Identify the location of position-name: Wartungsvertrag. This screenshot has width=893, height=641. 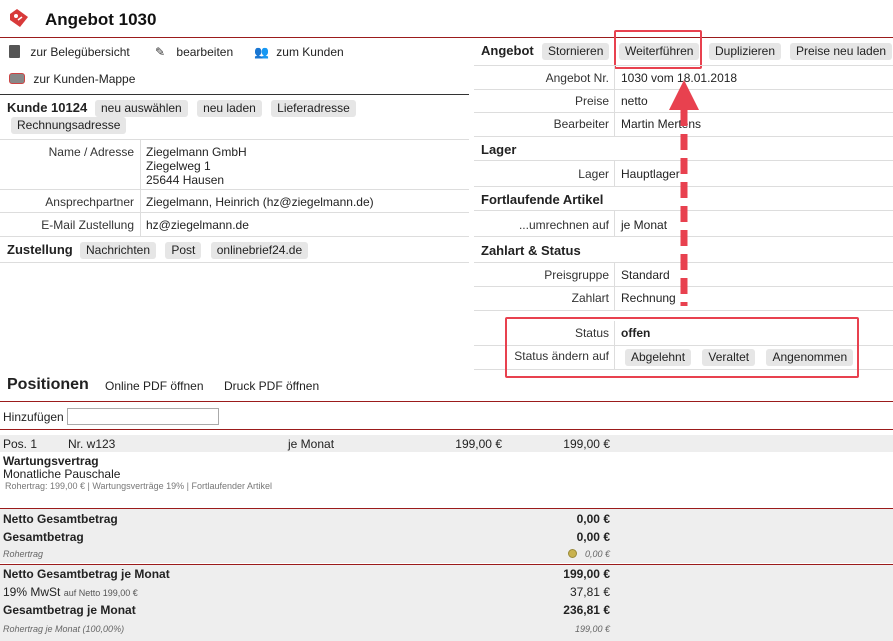
(51, 461).